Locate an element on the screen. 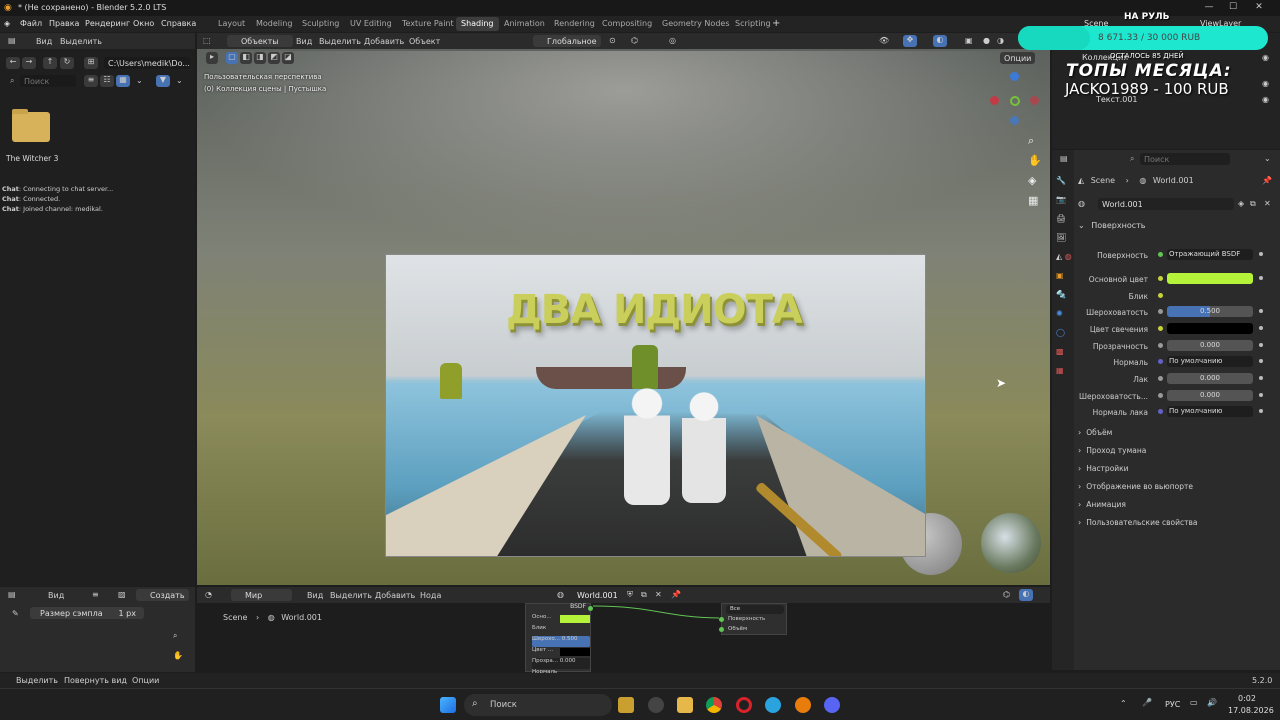 This screenshot has height=720, width=1280. duplicate-icon: ⧉ is located at coordinates (1253, 204).